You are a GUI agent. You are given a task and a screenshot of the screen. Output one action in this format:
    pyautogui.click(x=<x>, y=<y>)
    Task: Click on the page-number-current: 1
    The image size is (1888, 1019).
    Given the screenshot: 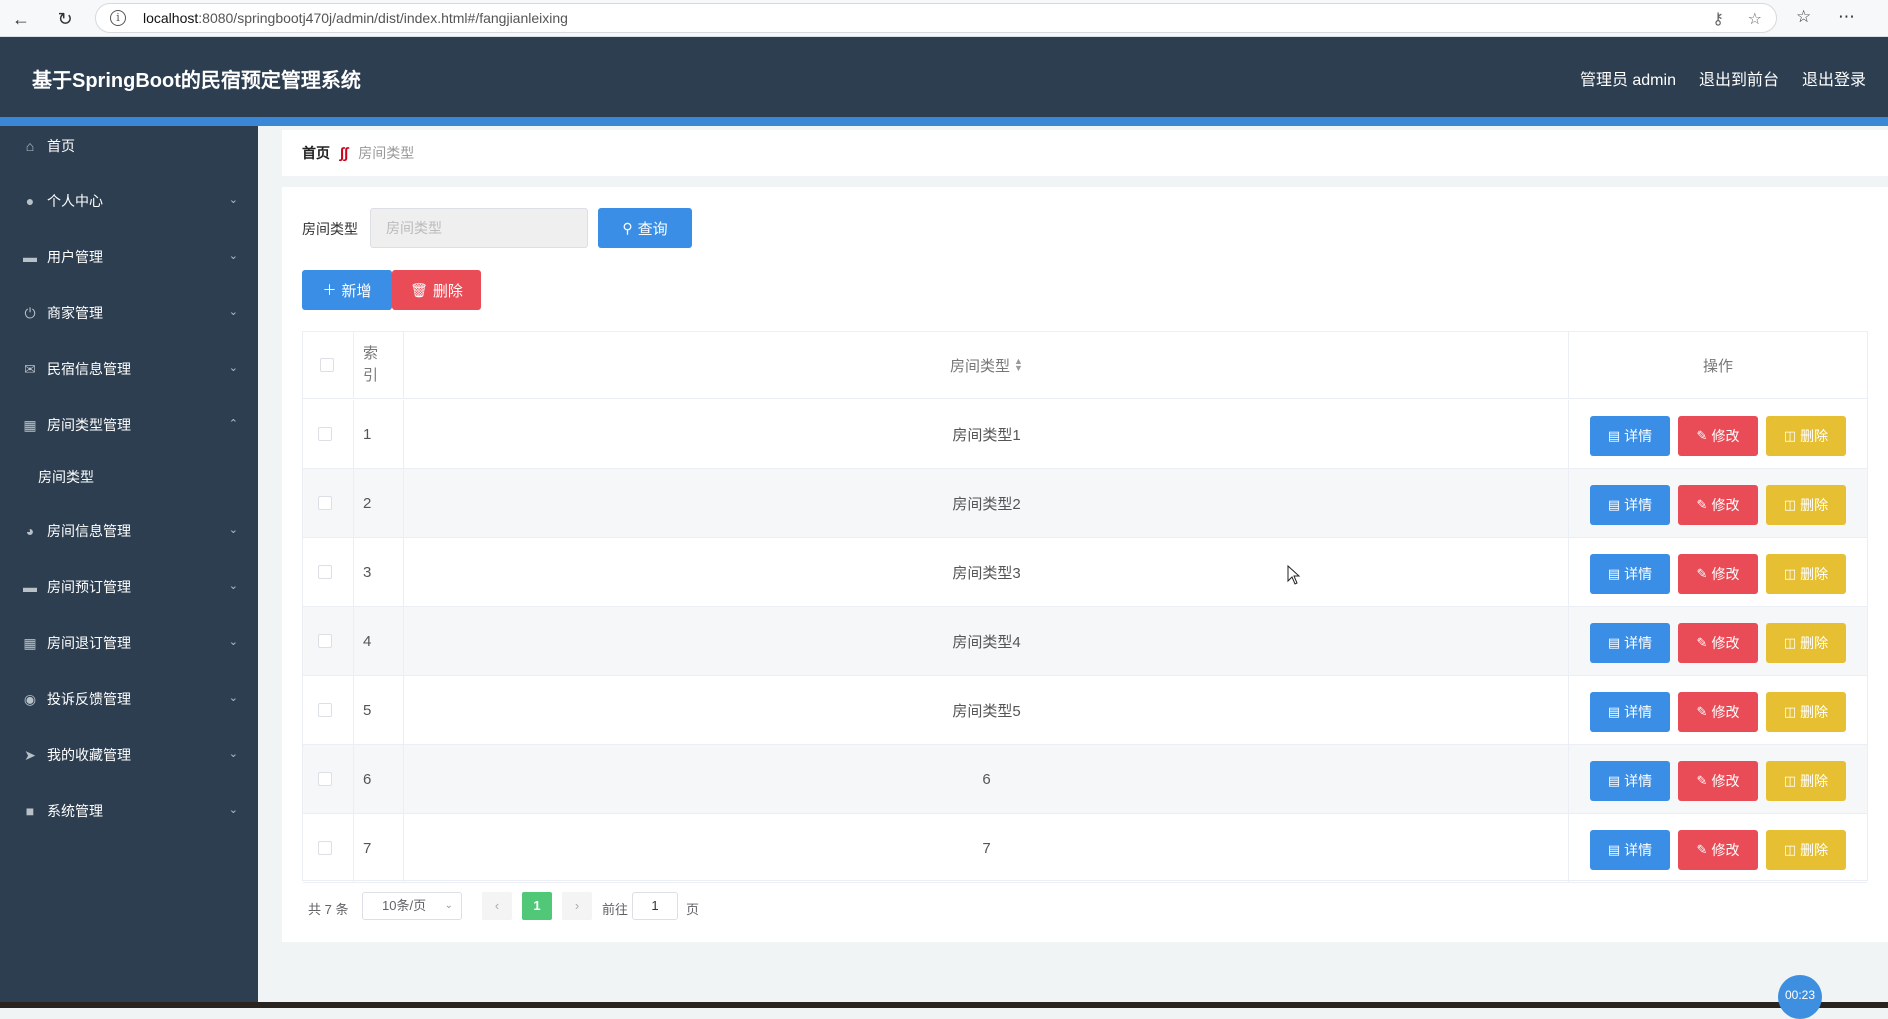 What is the action you would take?
    pyautogui.click(x=537, y=906)
    